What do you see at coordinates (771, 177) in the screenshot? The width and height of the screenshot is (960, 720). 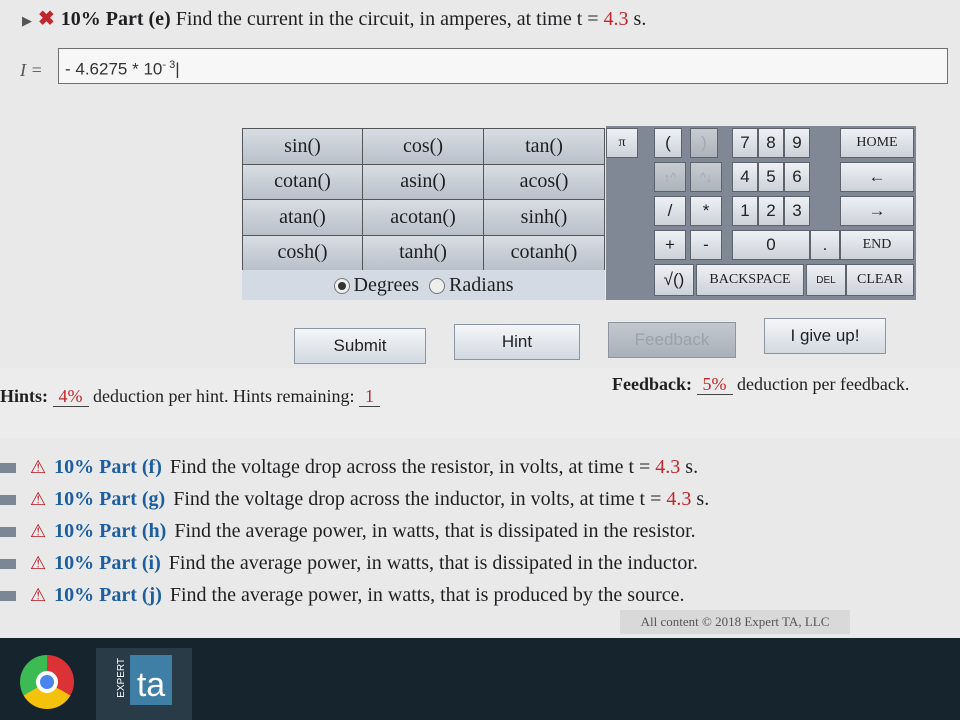 I see `key-5: 5` at bounding box center [771, 177].